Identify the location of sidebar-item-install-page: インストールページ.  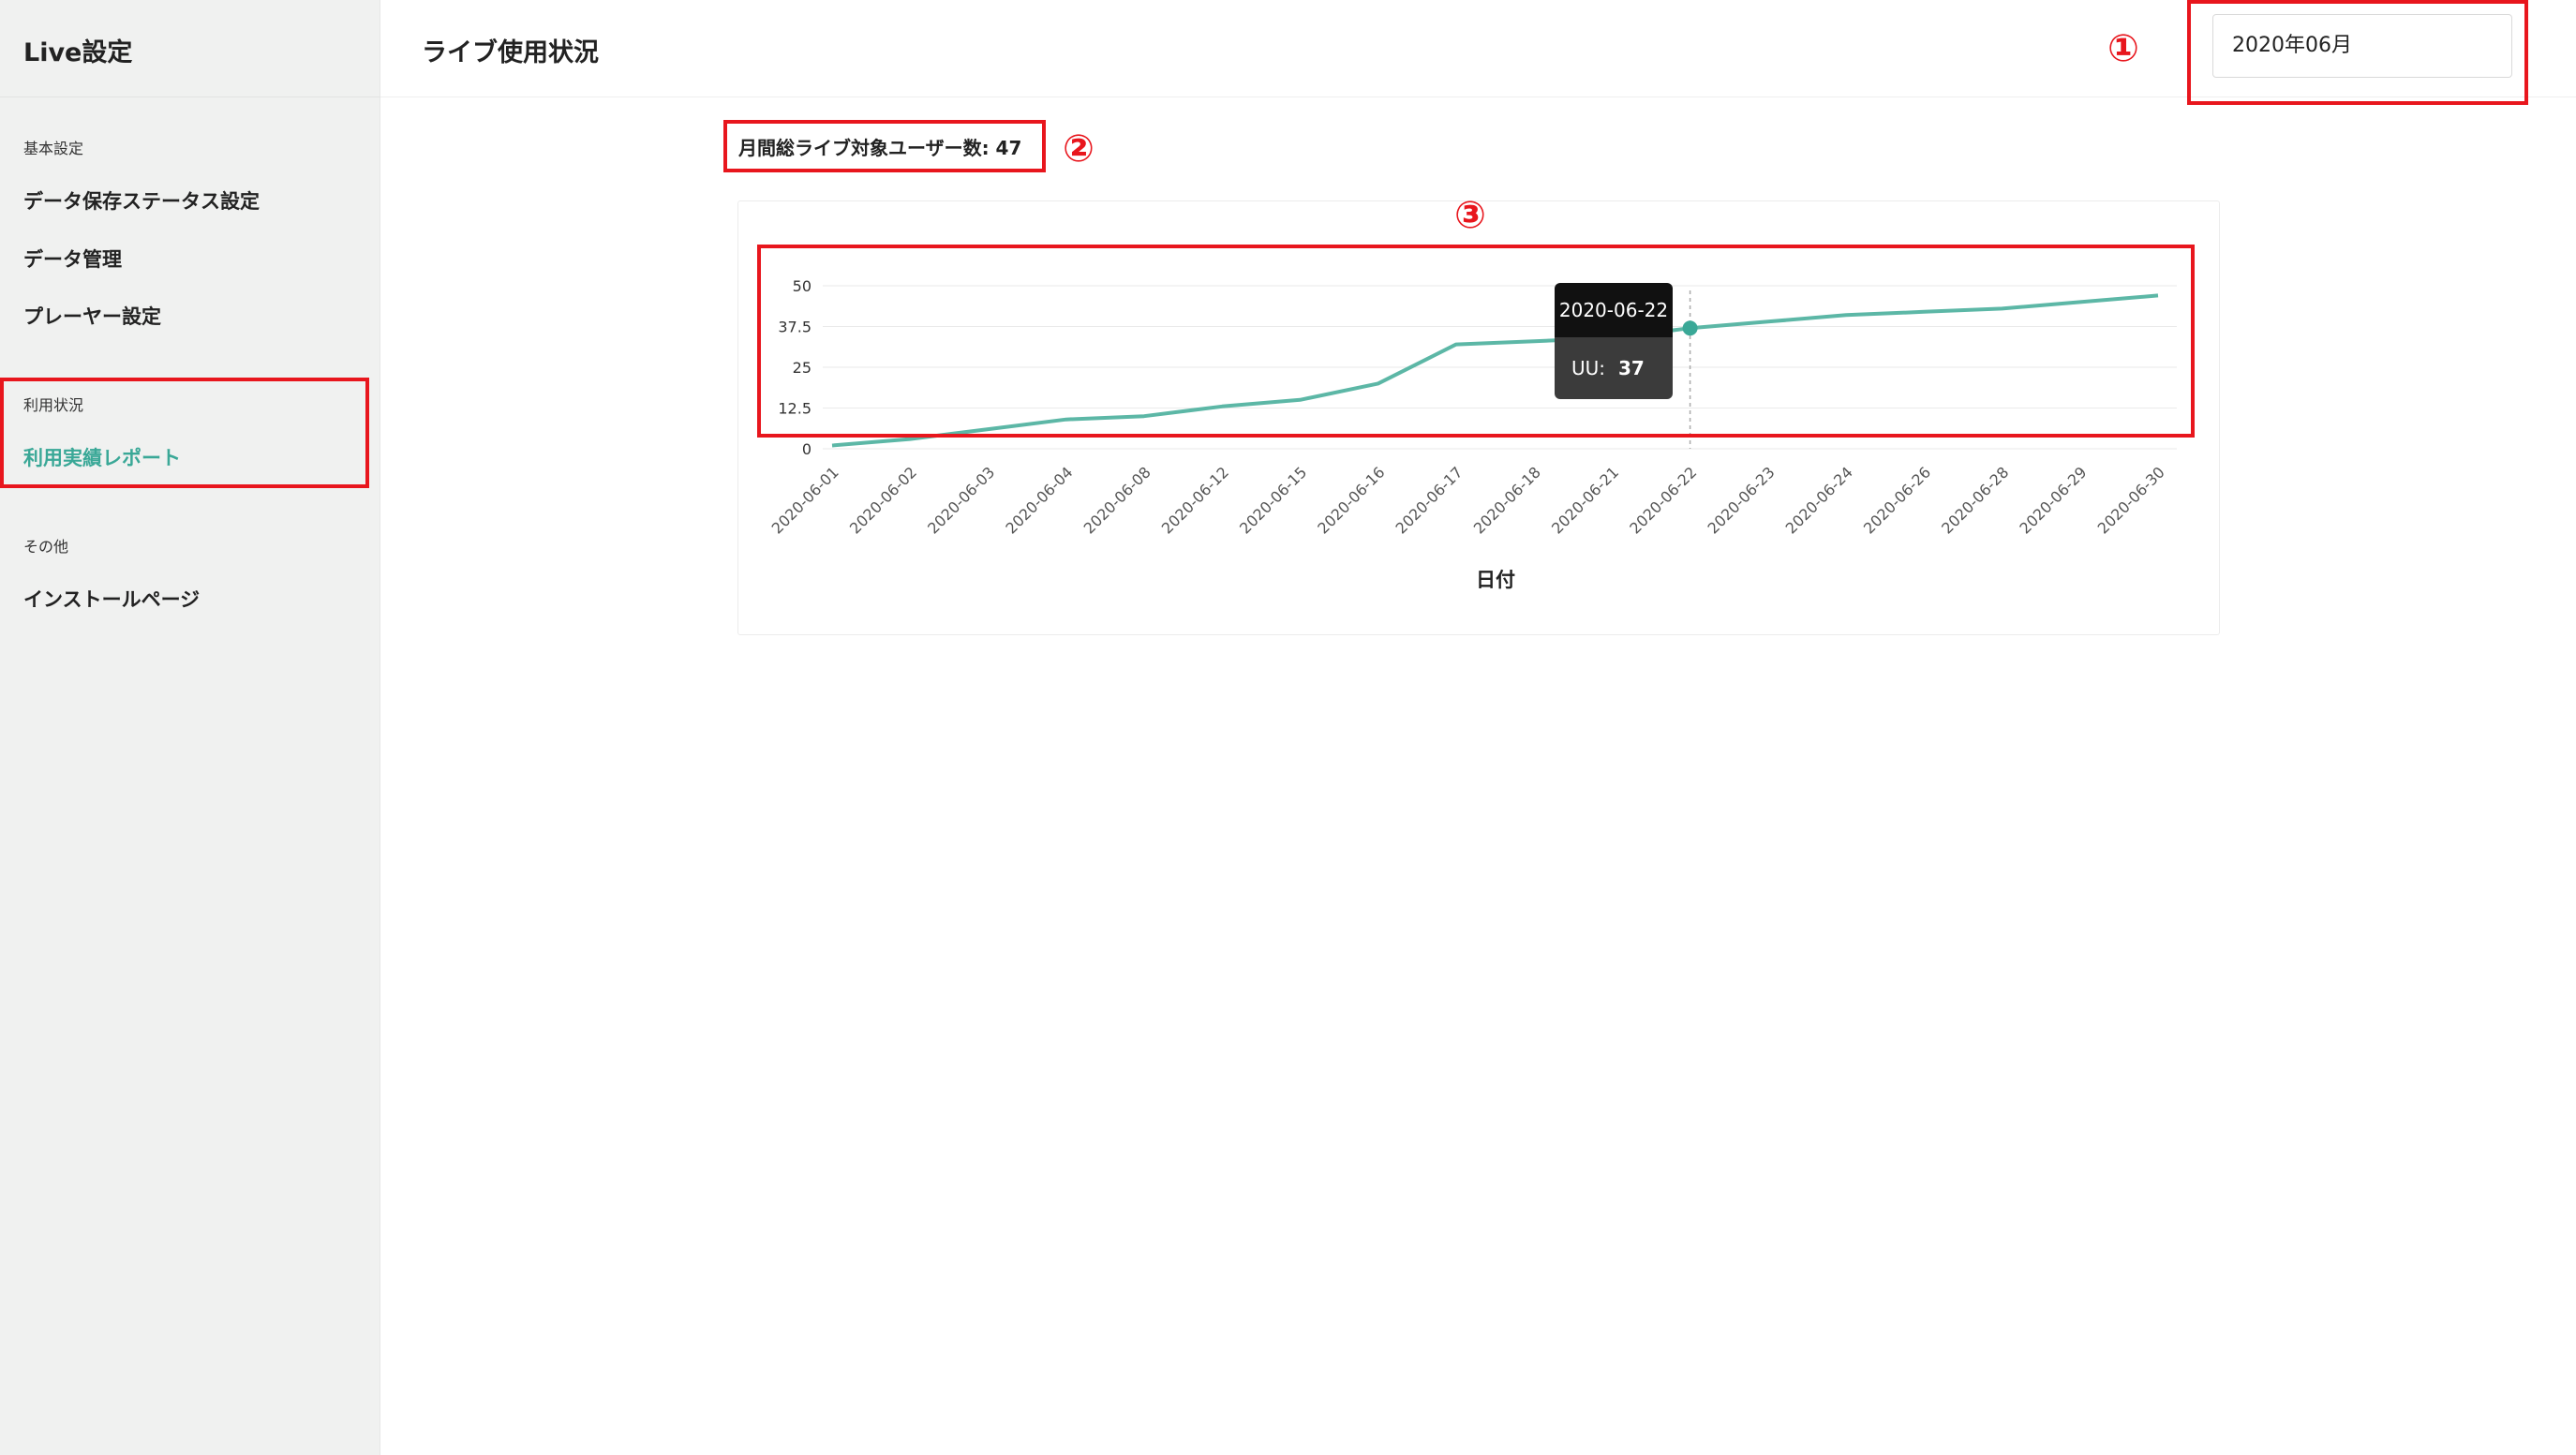
(111, 599).